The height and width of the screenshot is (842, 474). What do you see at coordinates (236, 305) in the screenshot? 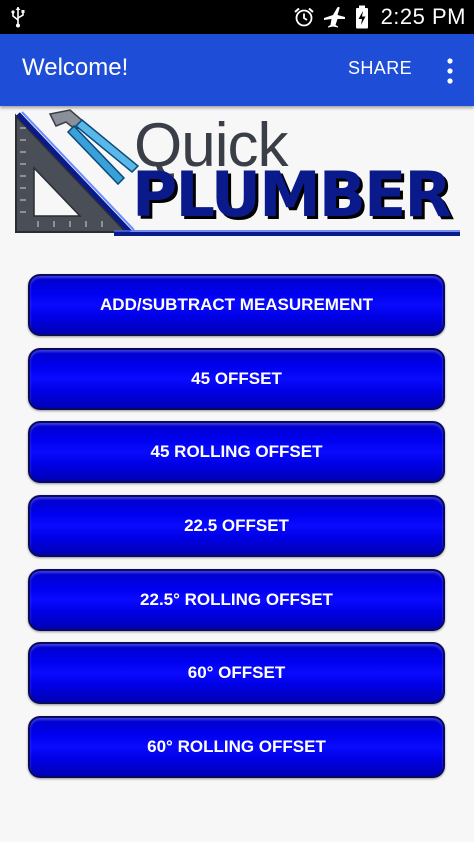
I see `add-subtract-measurement-button: ADD/SUBTRACT MEASUREMENT` at bounding box center [236, 305].